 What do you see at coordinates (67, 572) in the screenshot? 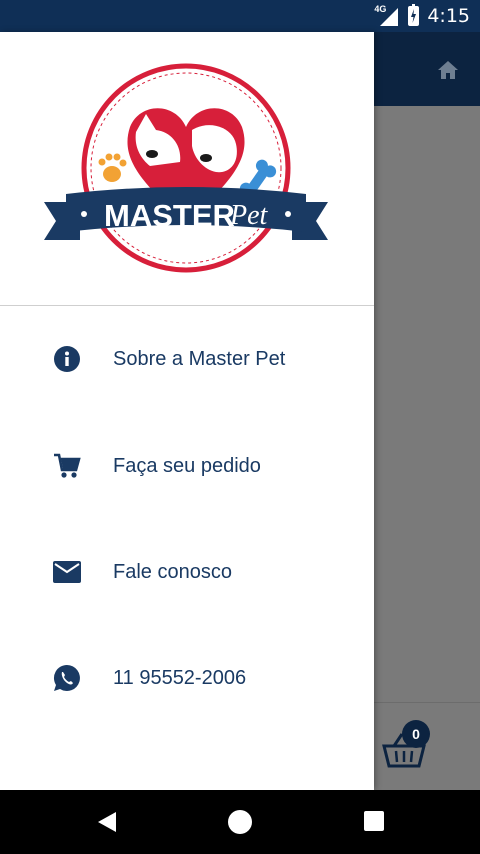
I see `mail-icon` at bounding box center [67, 572].